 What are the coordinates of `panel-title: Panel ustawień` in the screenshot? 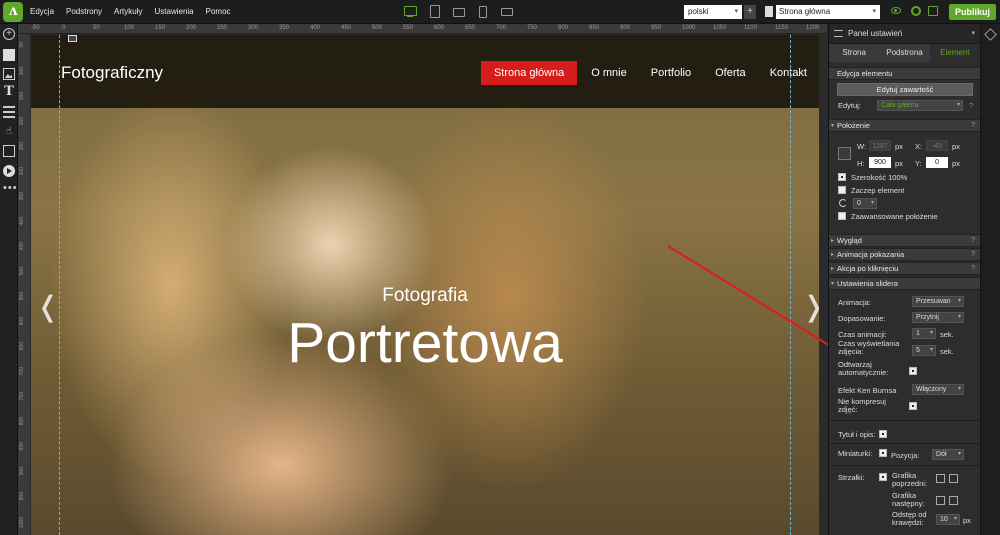 It's located at (875, 33).